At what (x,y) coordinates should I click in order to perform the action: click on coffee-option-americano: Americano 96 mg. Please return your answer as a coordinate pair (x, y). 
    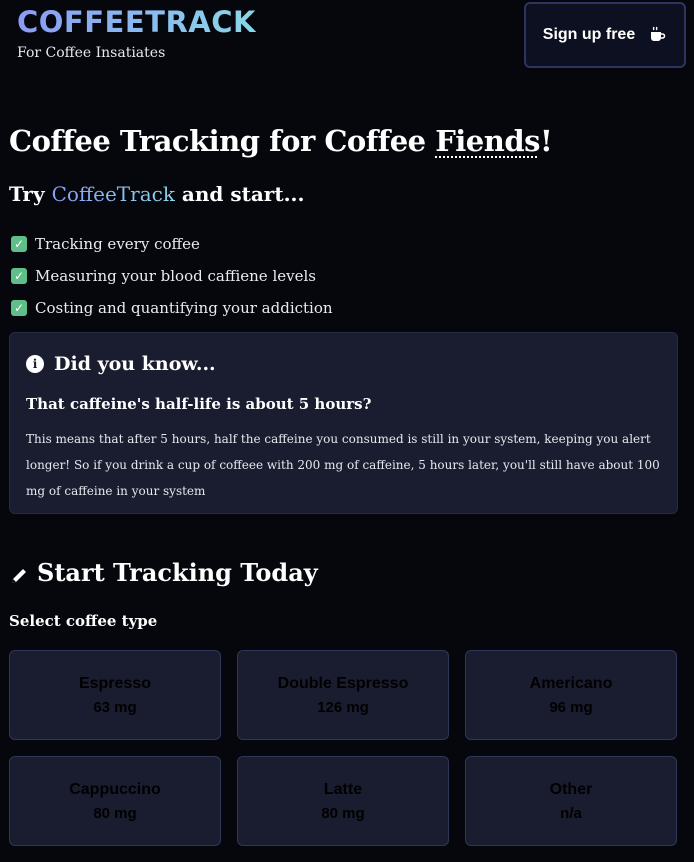
    Looking at the image, I should click on (571, 695).